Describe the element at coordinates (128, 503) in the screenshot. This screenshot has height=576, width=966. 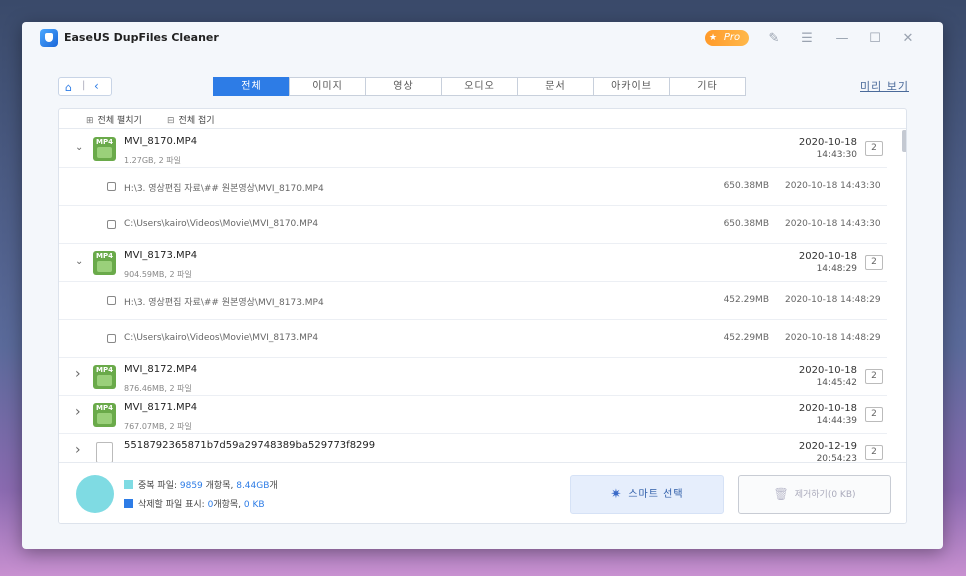
I see `delete-legend-swatch` at that location.